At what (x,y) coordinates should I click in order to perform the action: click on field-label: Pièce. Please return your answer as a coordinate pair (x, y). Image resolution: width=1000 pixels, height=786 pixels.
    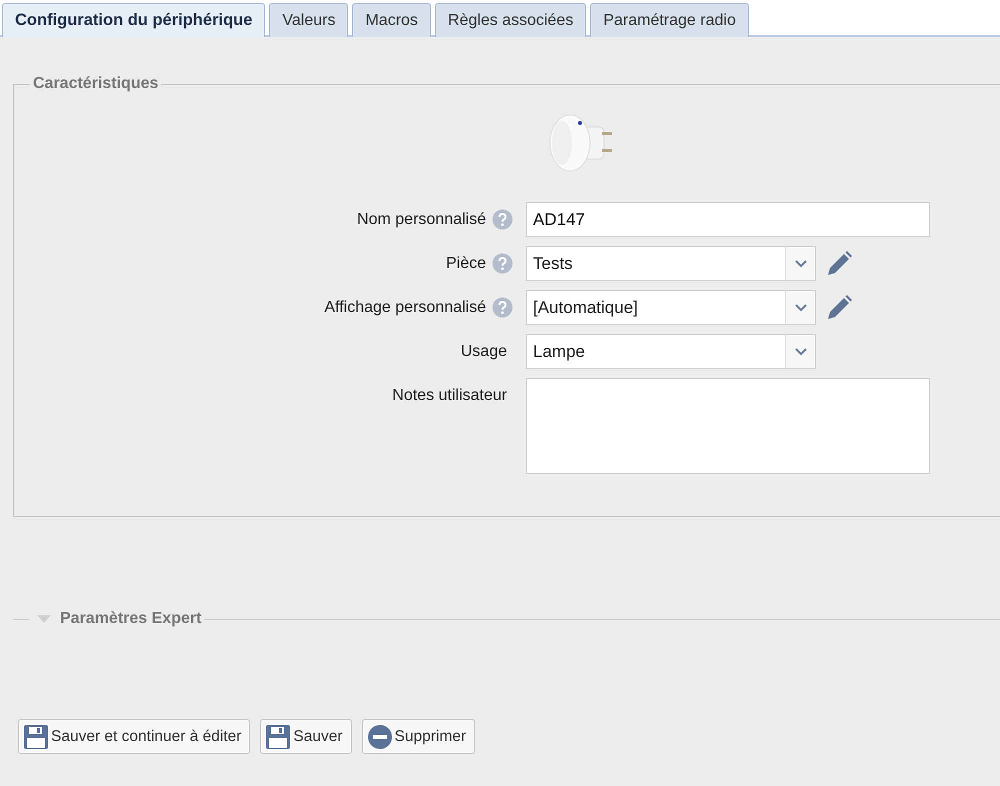
    Looking at the image, I should click on (466, 263).